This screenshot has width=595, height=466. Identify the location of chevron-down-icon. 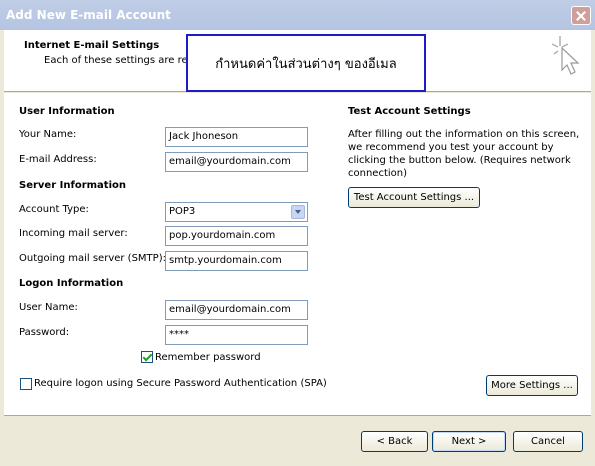
(298, 212).